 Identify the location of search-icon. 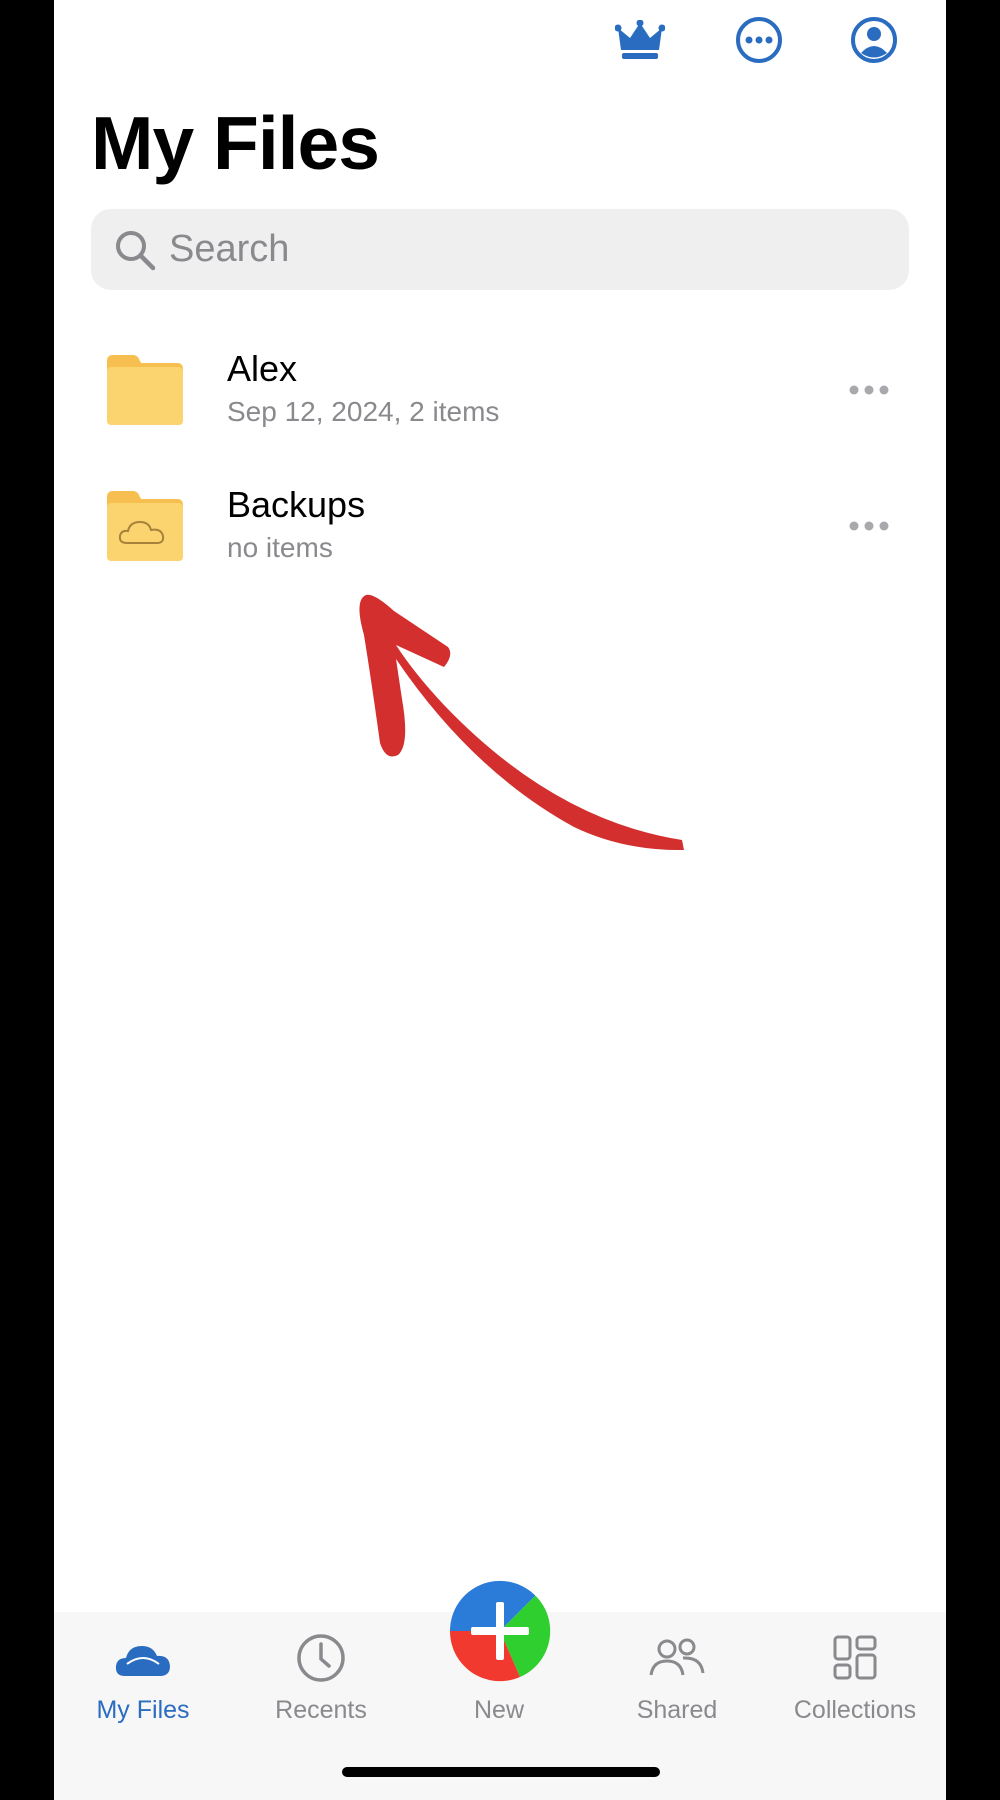
(135, 250).